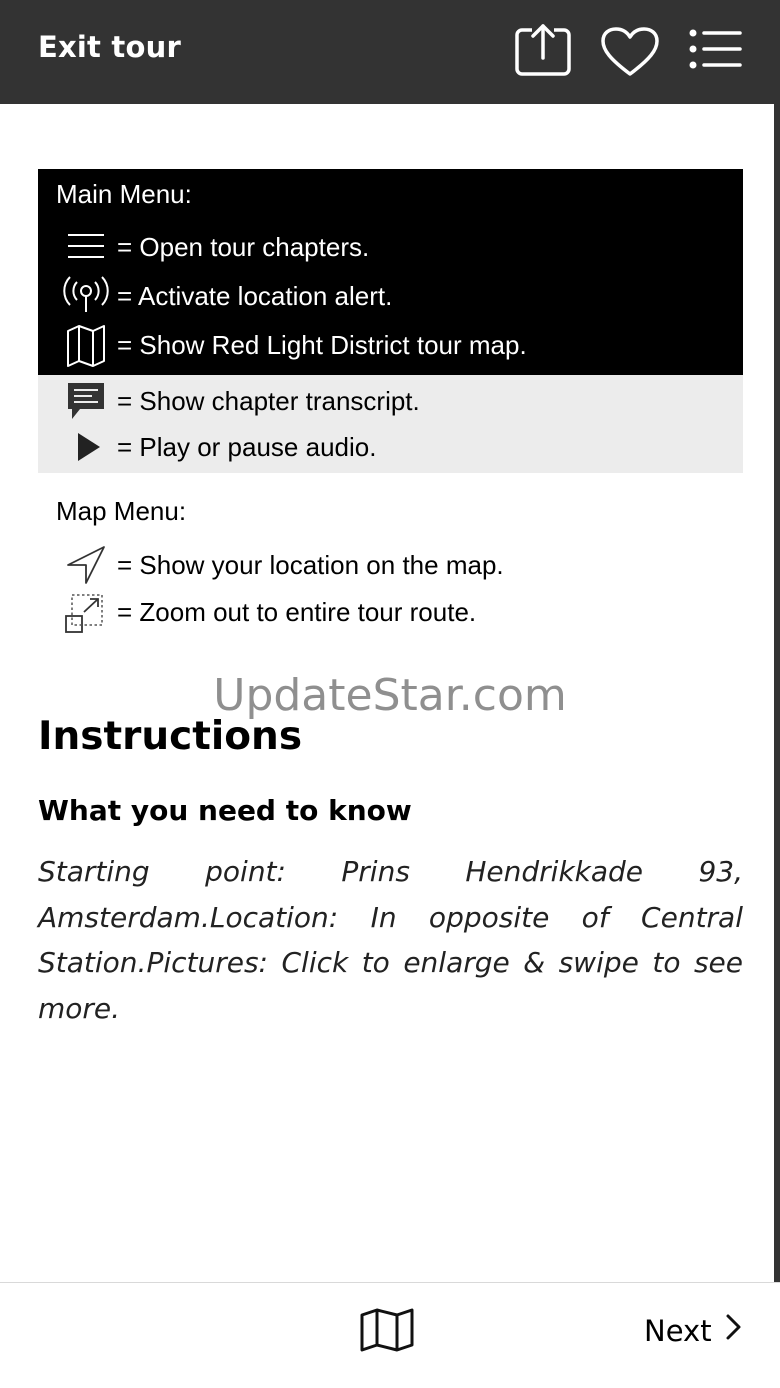 Image resolution: width=780 pixels, height=1388 pixels. Describe the element at coordinates (390, 247) in the screenshot. I see `legend-row: = Open tour chapters.` at that location.